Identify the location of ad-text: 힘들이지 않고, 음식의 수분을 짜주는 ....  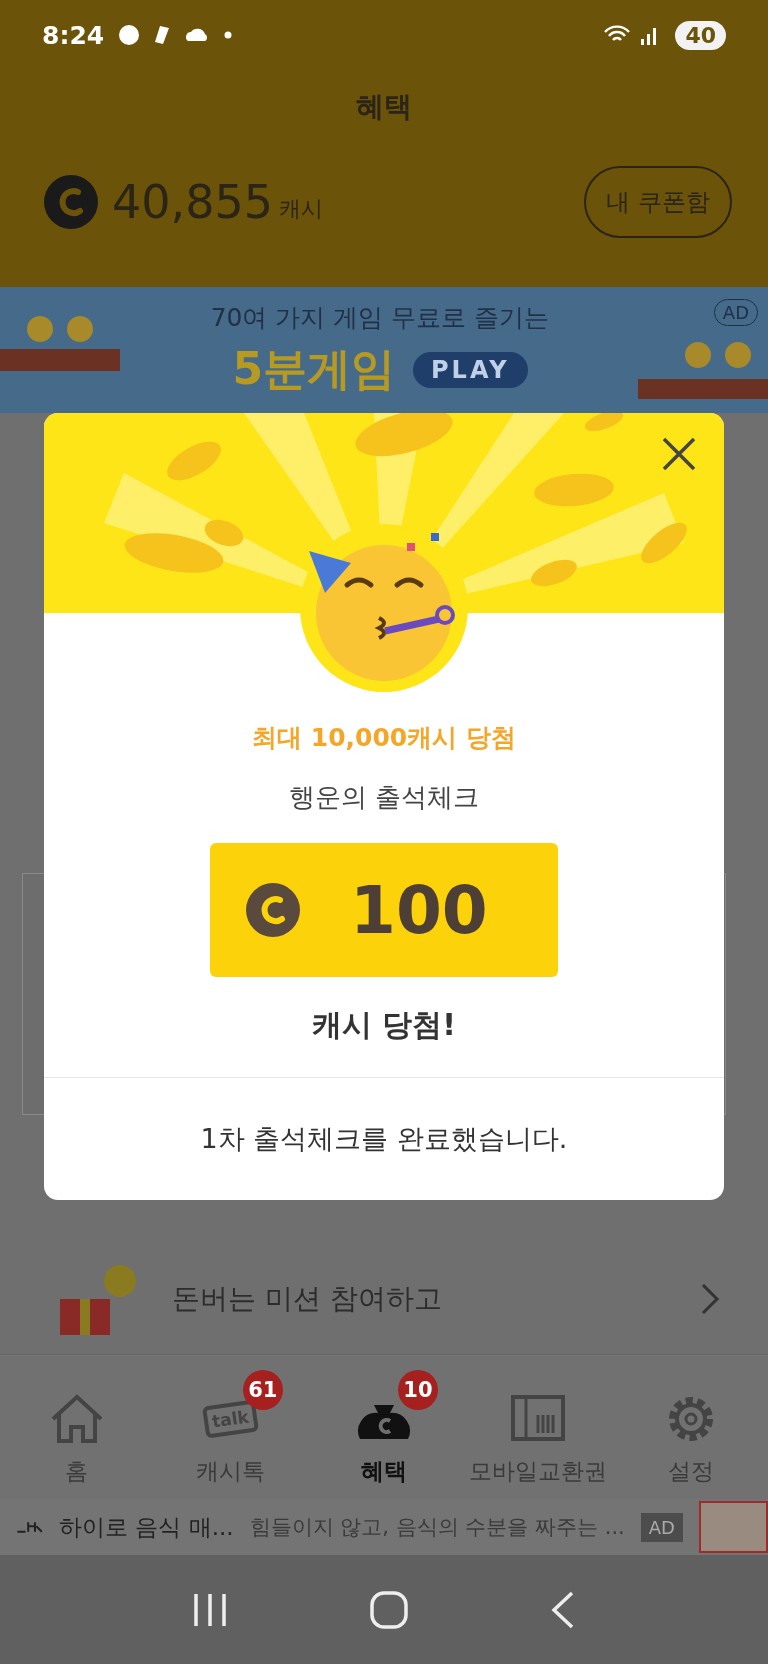
(437, 1527).